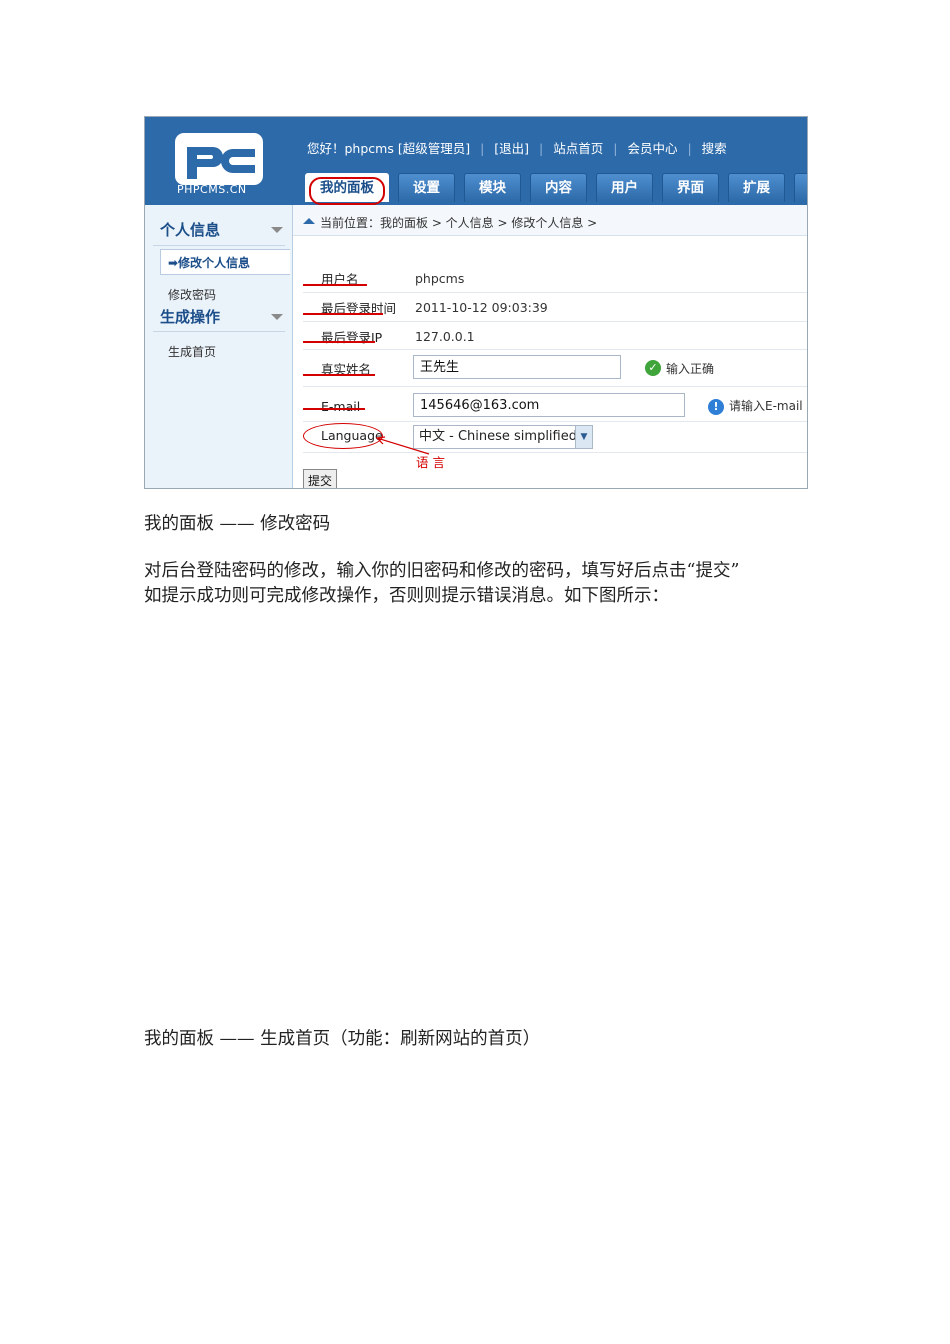 This screenshot has width=950, height=1344. I want to click on form-row-realname: 真实姓名 王先生 ✓ 输入正确, so click(555, 368).